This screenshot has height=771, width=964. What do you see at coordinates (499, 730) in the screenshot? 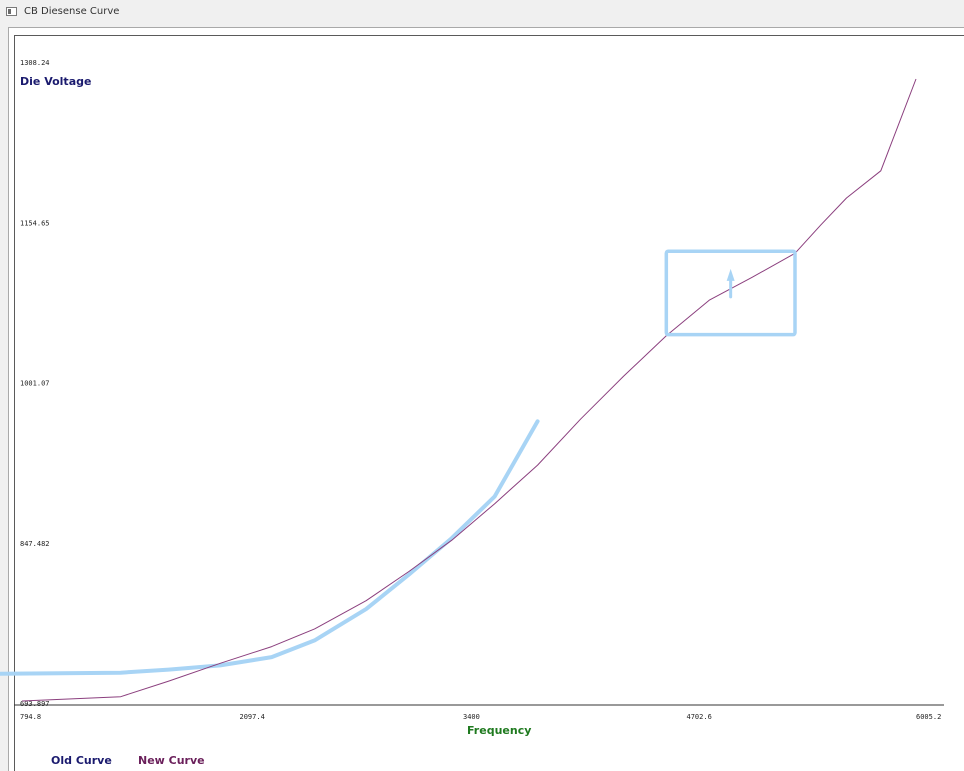
I see `x-axis-label: Frequency` at bounding box center [499, 730].